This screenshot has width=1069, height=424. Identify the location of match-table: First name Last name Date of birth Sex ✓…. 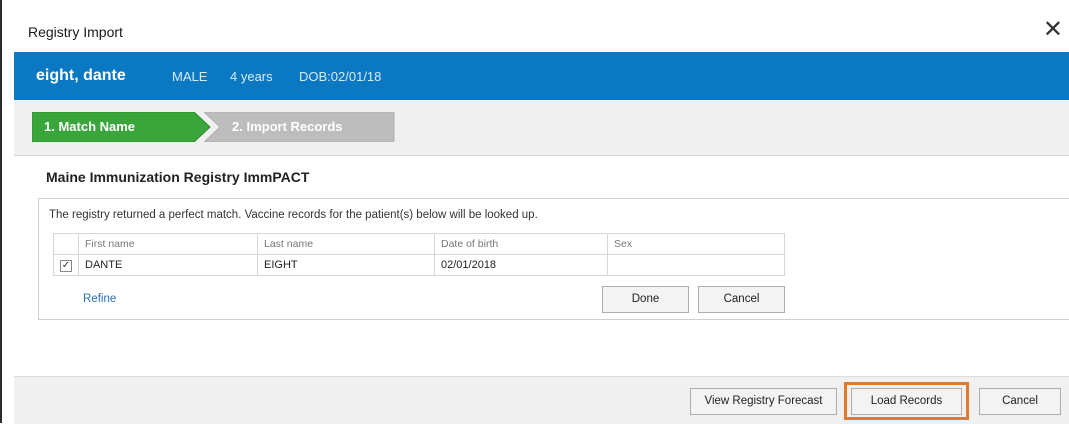
(419, 254).